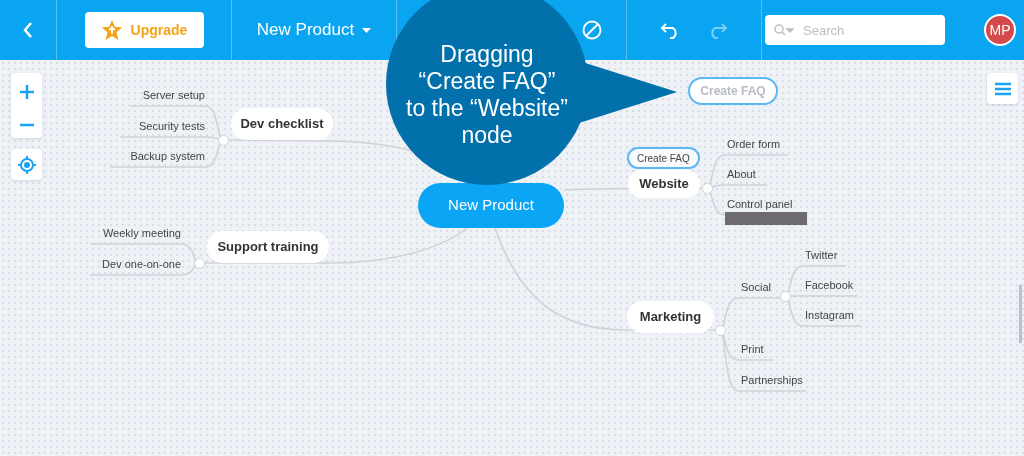 Image resolution: width=1024 pixels, height=456 pixels. What do you see at coordinates (855, 30) in the screenshot?
I see `search-field: Search` at bounding box center [855, 30].